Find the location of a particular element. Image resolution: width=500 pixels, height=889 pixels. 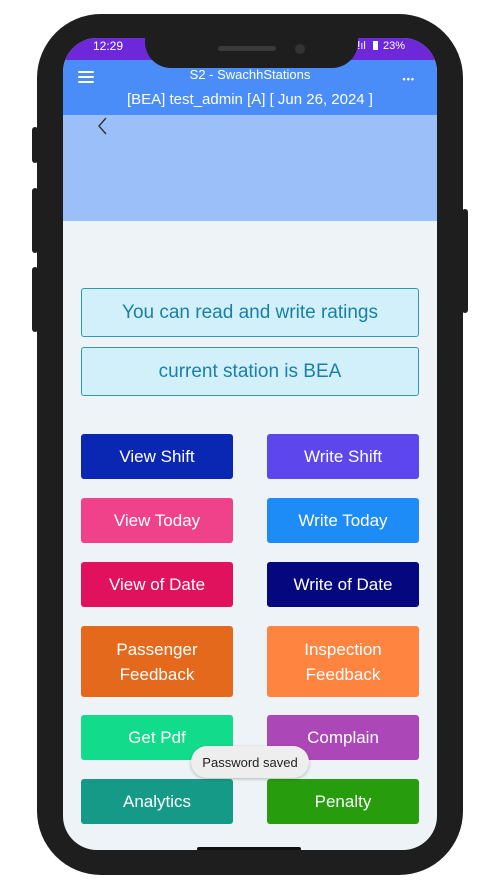

phone-volume-up-button is located at coordinates (35, 220).